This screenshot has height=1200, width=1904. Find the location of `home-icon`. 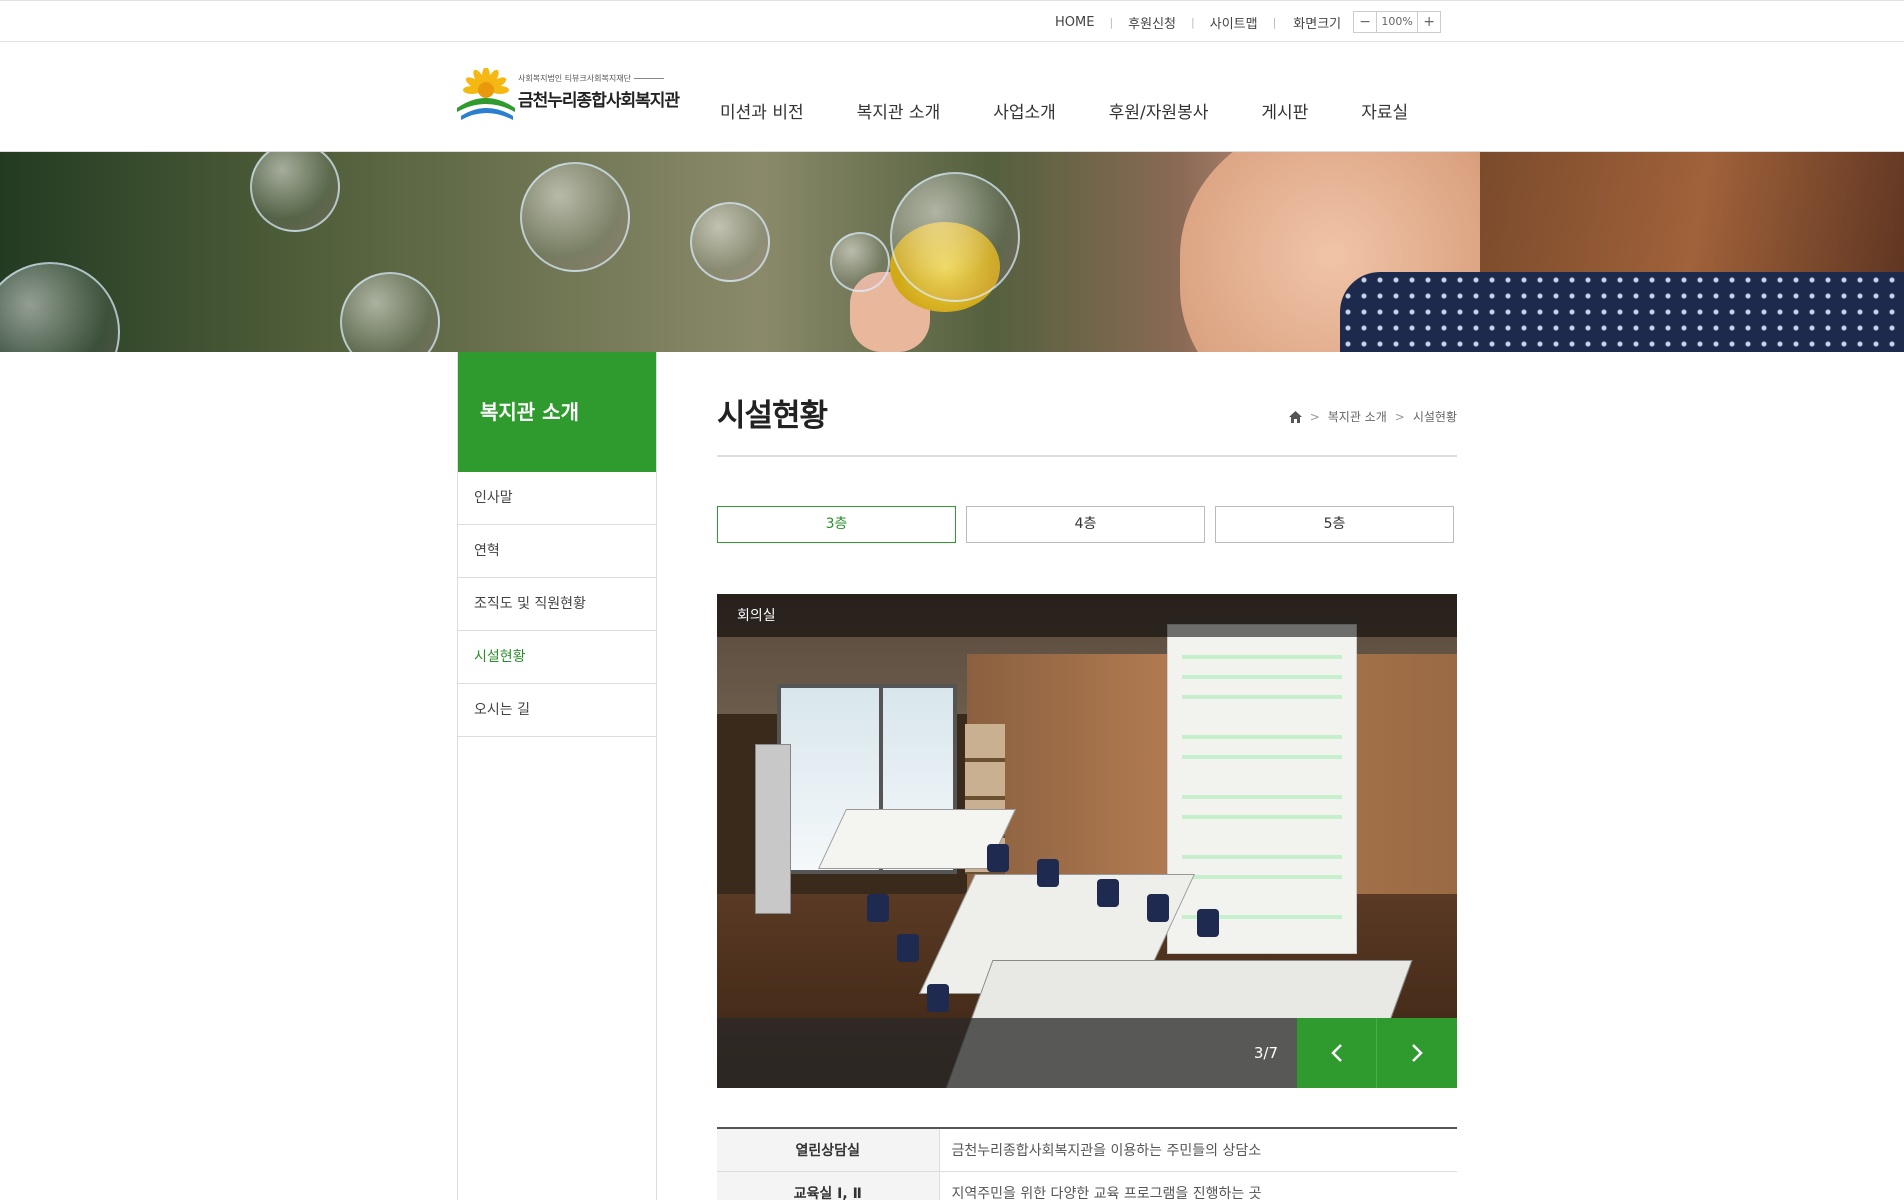

home-icon is located at coordinates (1295, 416).